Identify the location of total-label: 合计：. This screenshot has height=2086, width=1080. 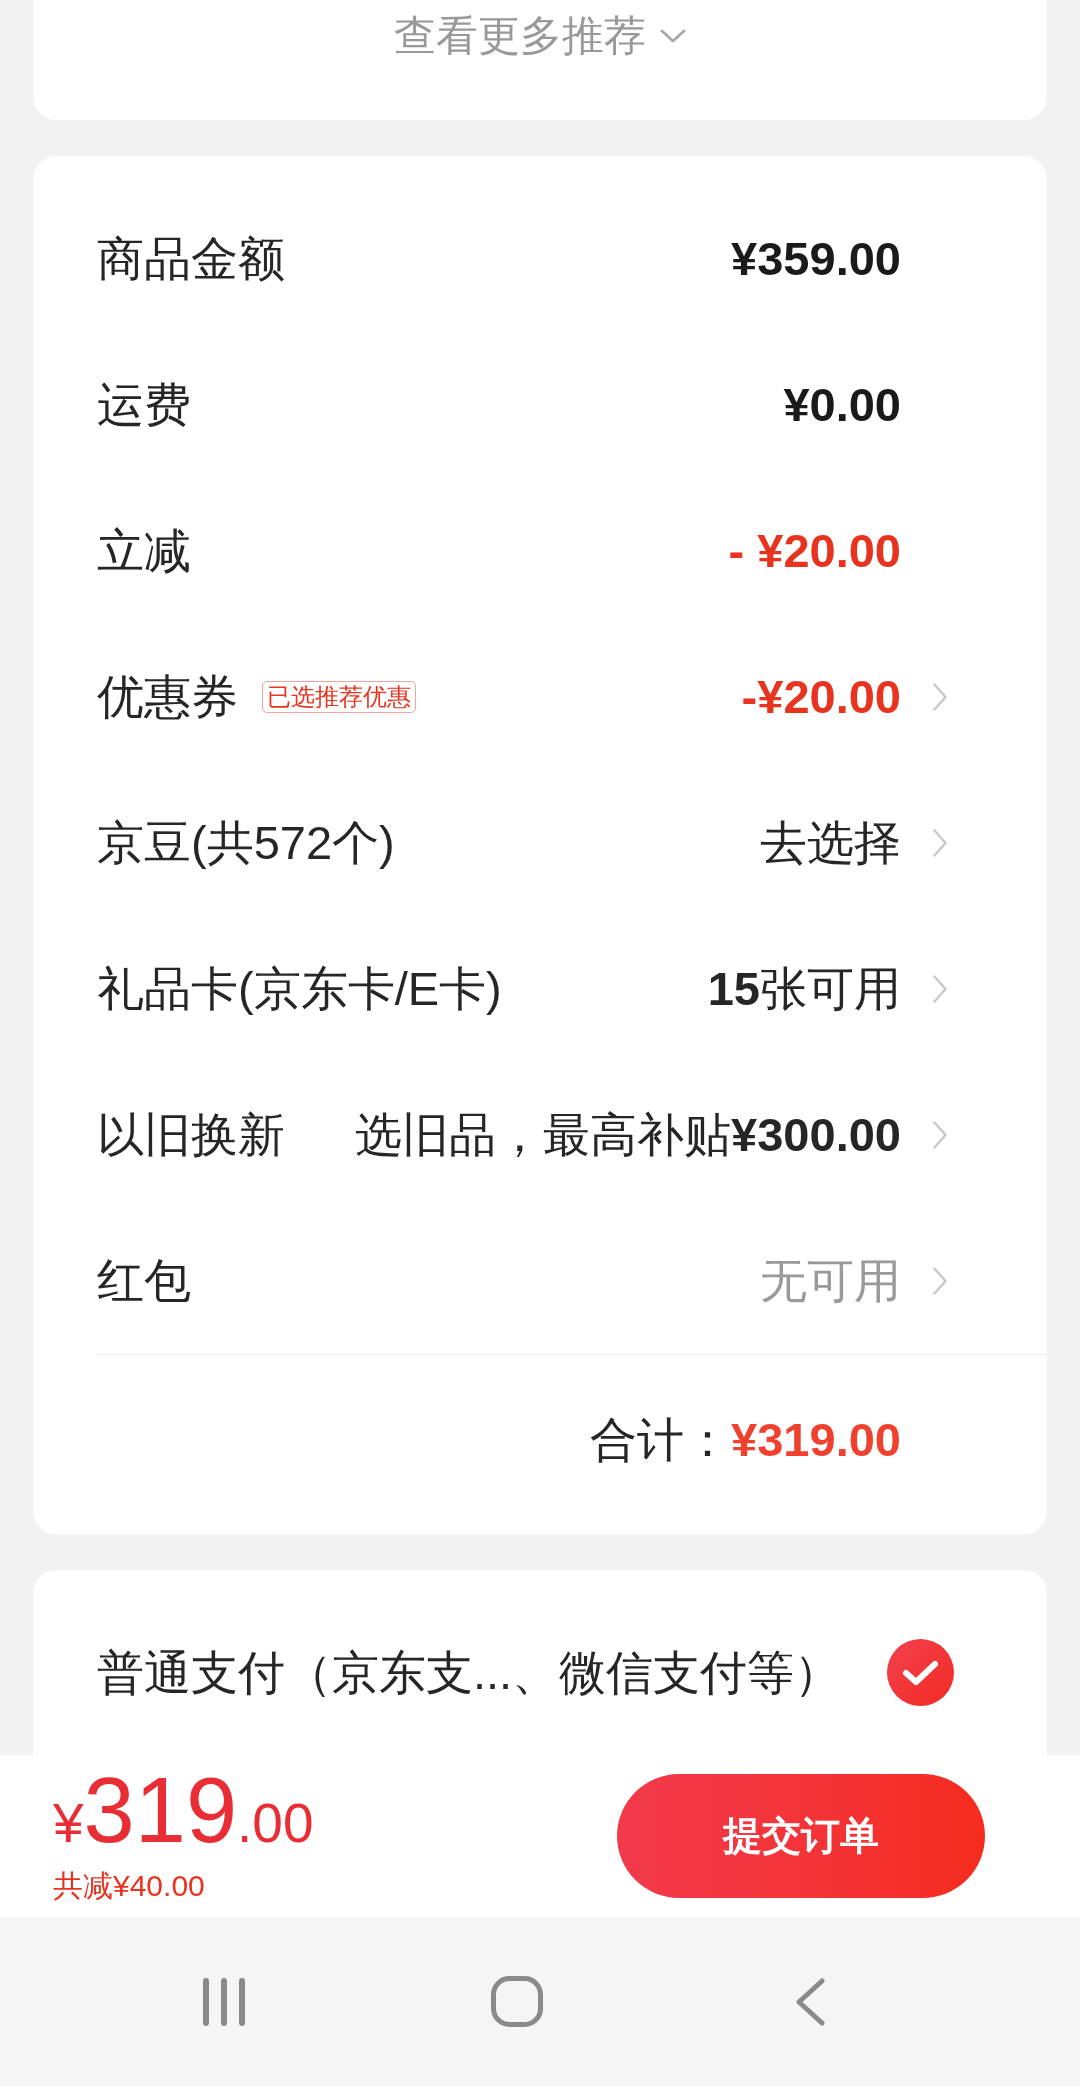
(661, 1440).